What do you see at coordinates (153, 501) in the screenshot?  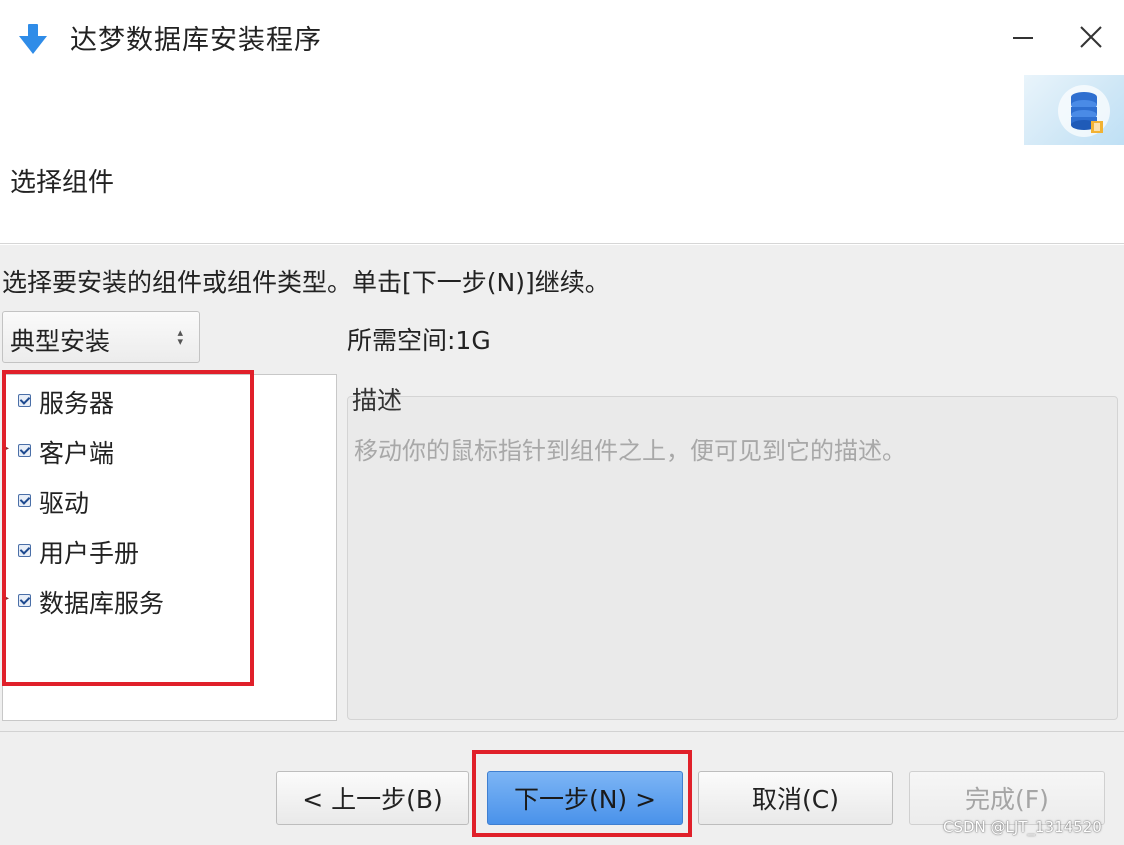 I see `component-item-driver: 驱动` at bounding box center [153, 501].